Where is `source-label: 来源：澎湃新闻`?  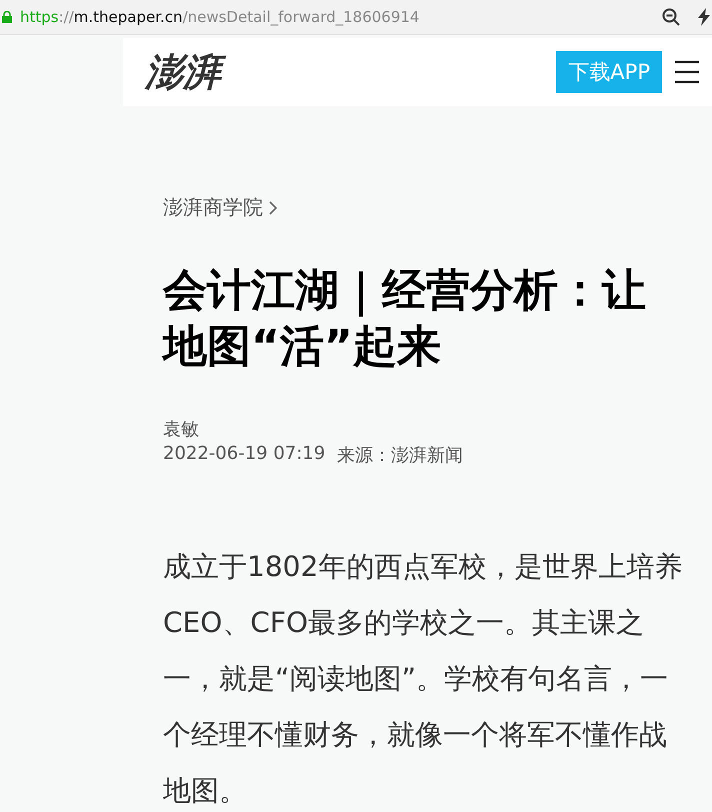
source-label: 来源：澎湃新闻 is located at coordinates (400, 455).